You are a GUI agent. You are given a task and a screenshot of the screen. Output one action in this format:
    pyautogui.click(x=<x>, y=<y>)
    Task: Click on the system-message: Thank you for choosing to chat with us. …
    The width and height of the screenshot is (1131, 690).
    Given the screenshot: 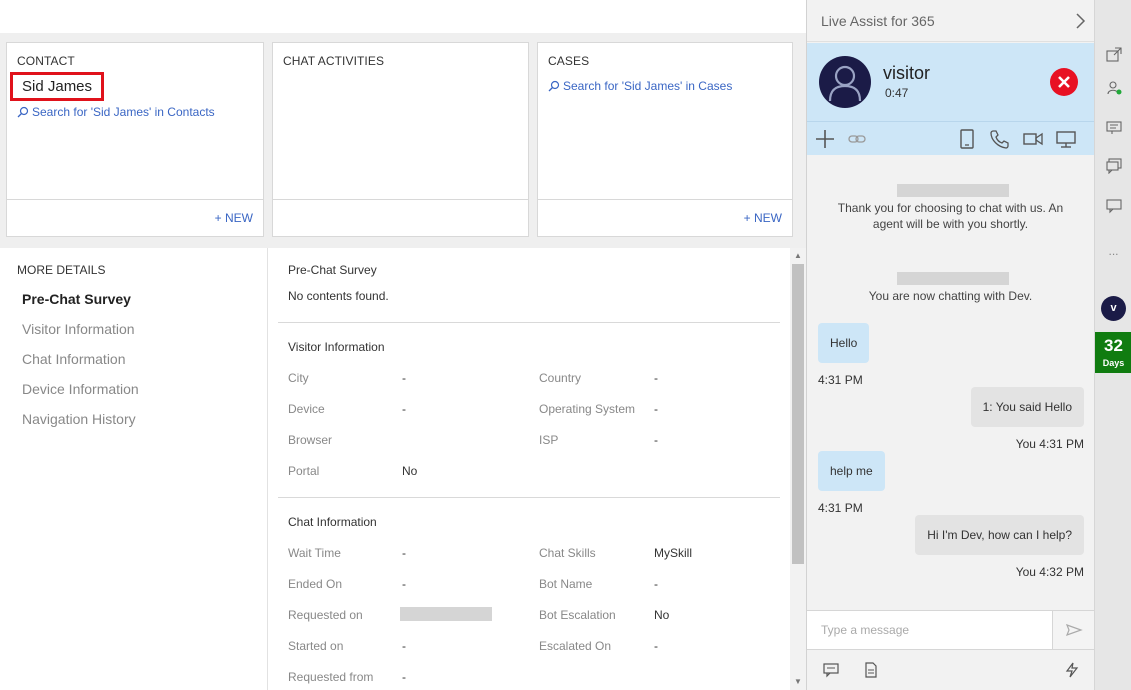 What is the action you would take?
    pyautogui.click(x=950, y=216)
    